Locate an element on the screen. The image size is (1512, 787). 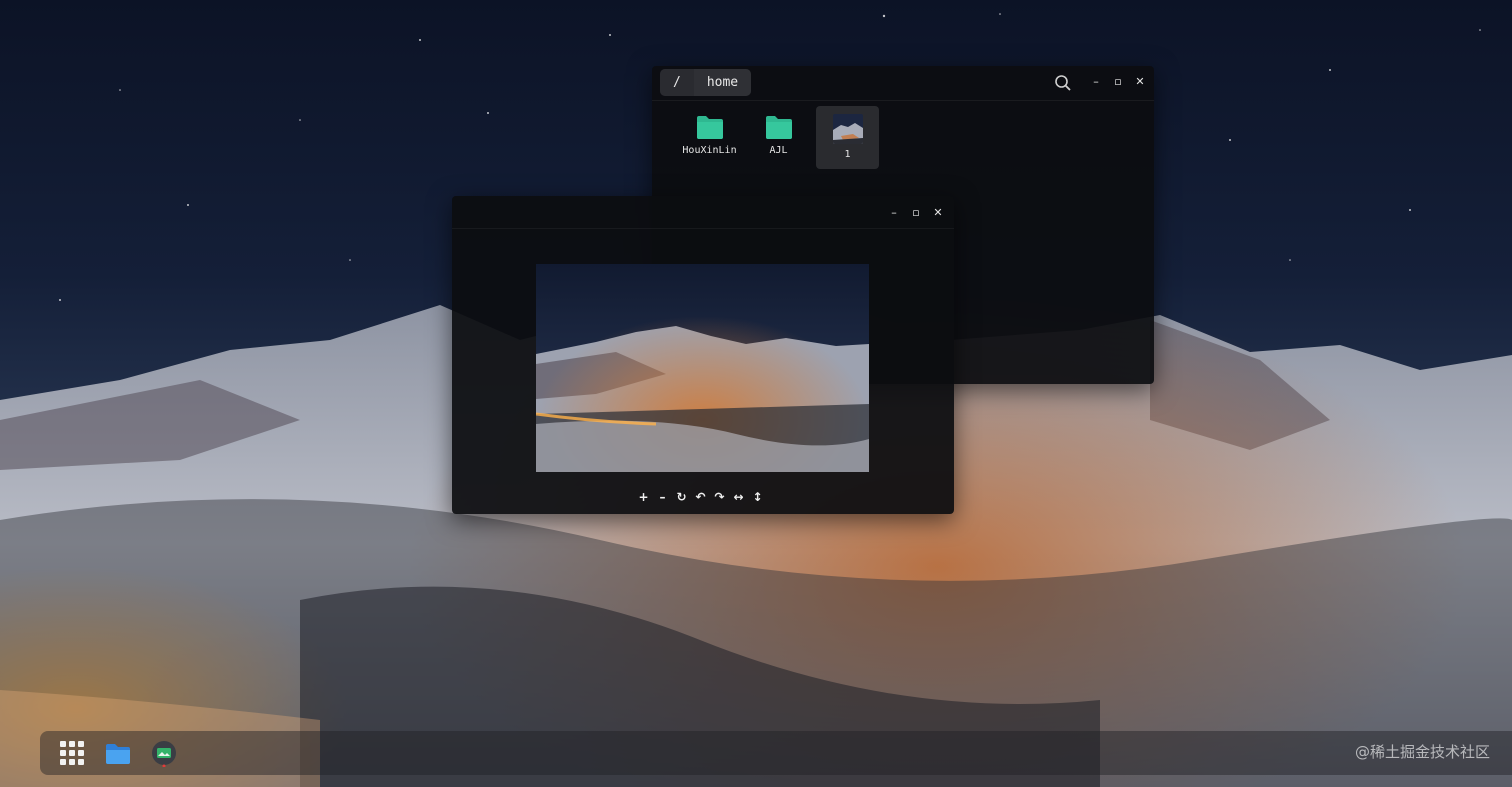
file-list: HouXinLin AJL 1 is located at coordinates (778, 137).